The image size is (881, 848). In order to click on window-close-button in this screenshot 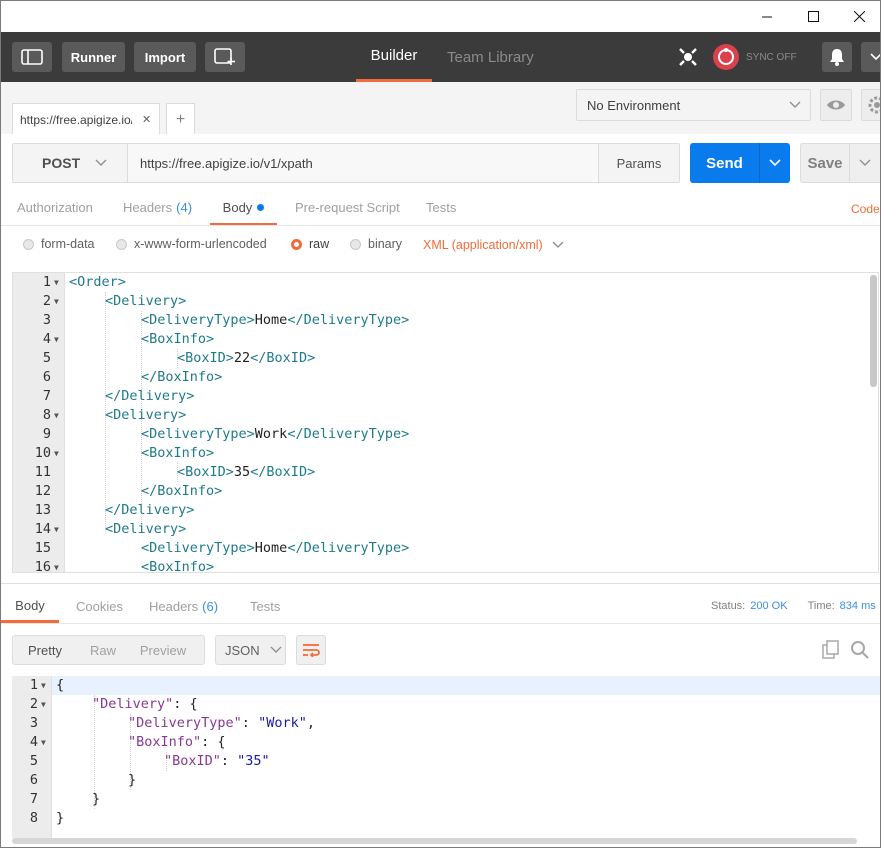, I will do `click(858, 16)`.